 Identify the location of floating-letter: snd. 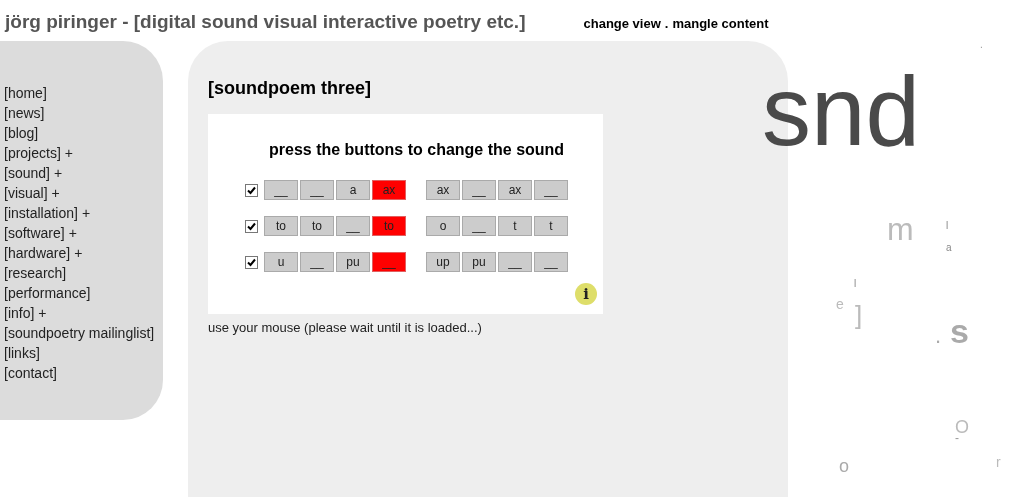
(841, 111).